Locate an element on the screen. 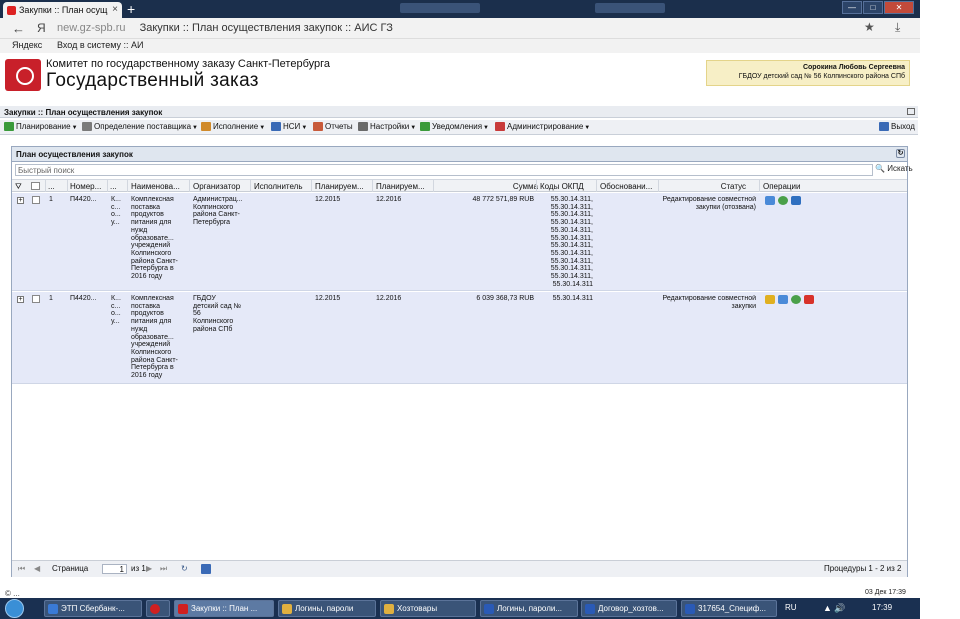  menu-nsi: НСИ▼ is located at coordinates (289, 126).